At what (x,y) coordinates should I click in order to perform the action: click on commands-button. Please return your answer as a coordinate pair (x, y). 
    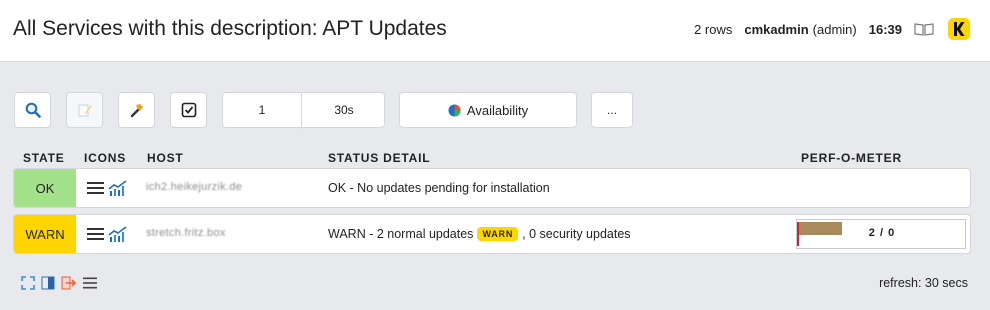
    Looking at the image, I should click on (136, 110).